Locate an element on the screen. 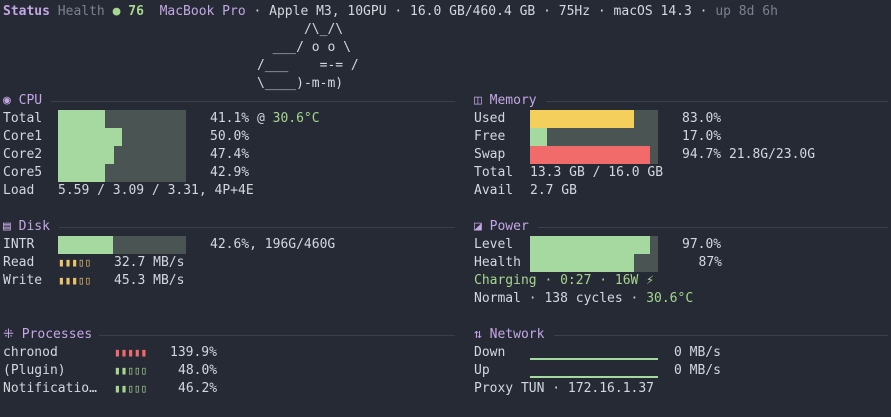 Image resolution: width=891 pixels, height=417 pixels. cpu-core5-bar is located at coordinates (122, 173).